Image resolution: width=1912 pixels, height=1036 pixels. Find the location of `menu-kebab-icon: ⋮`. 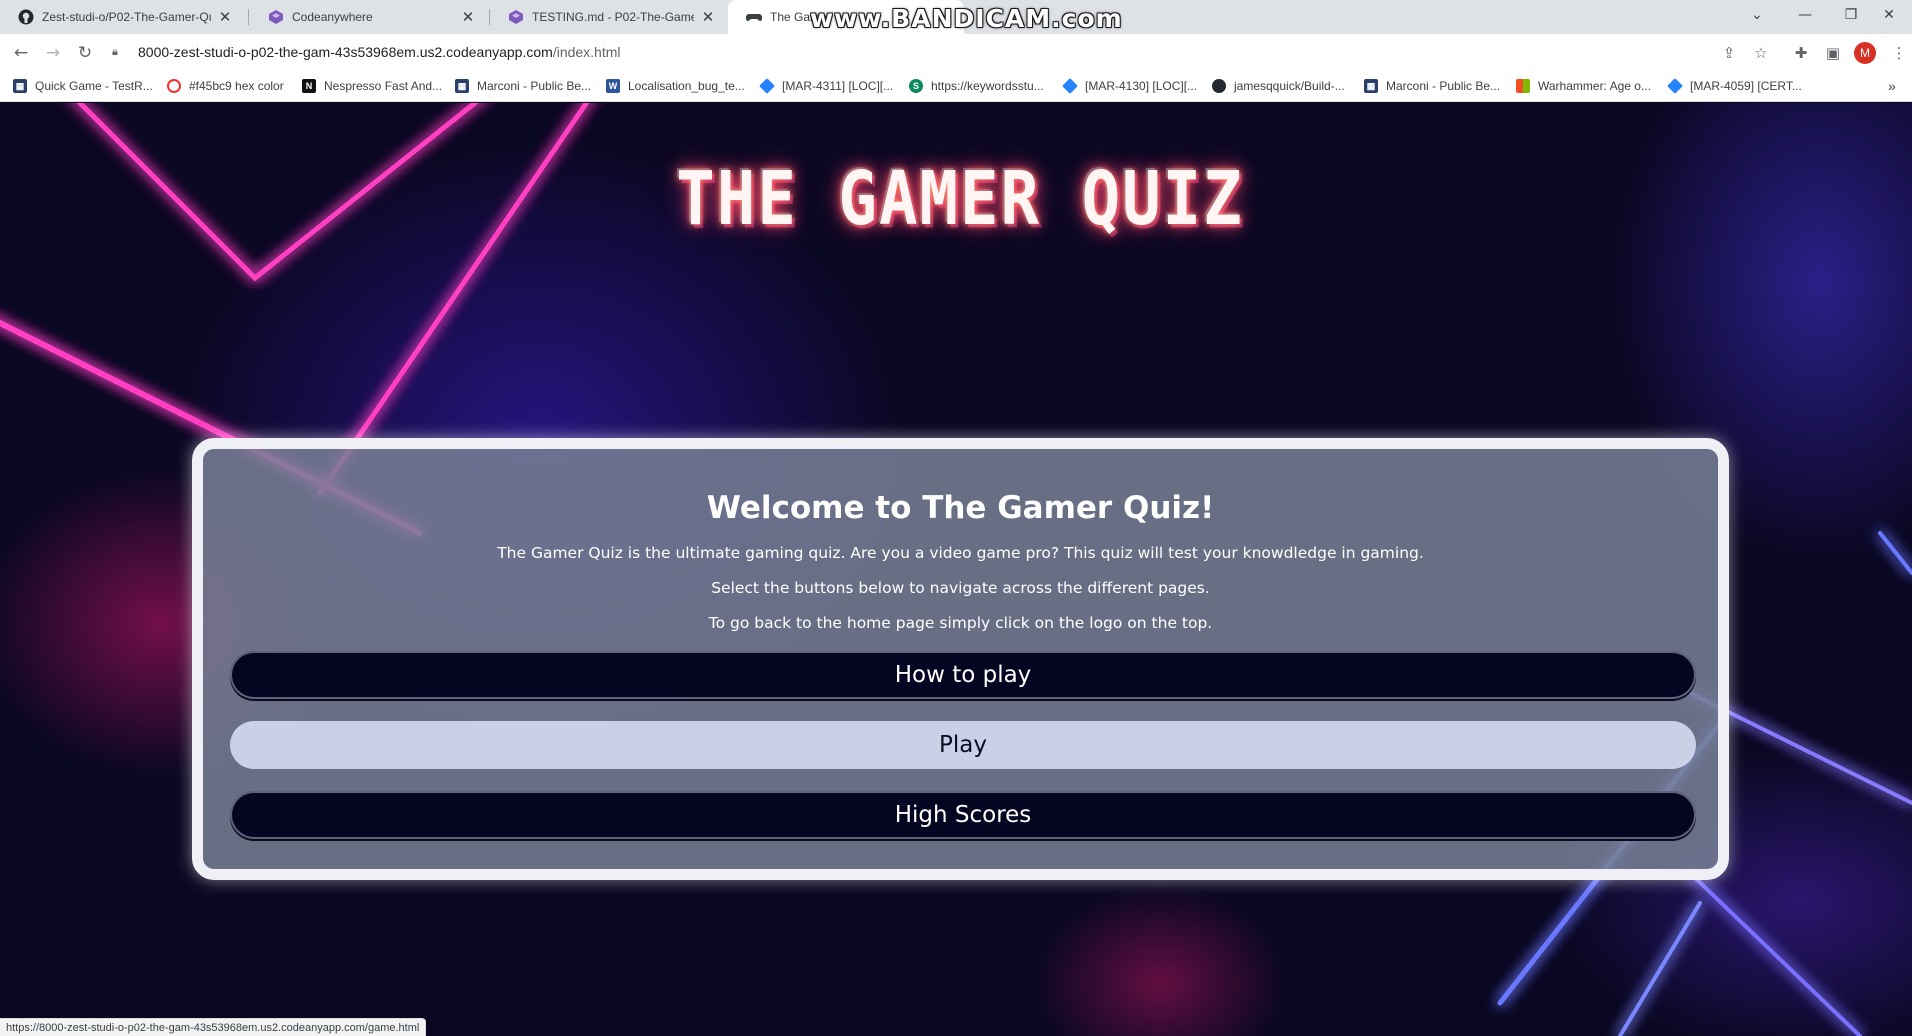

menu-kebab-icon: ⋮ is located at coordinates (1899, 53).